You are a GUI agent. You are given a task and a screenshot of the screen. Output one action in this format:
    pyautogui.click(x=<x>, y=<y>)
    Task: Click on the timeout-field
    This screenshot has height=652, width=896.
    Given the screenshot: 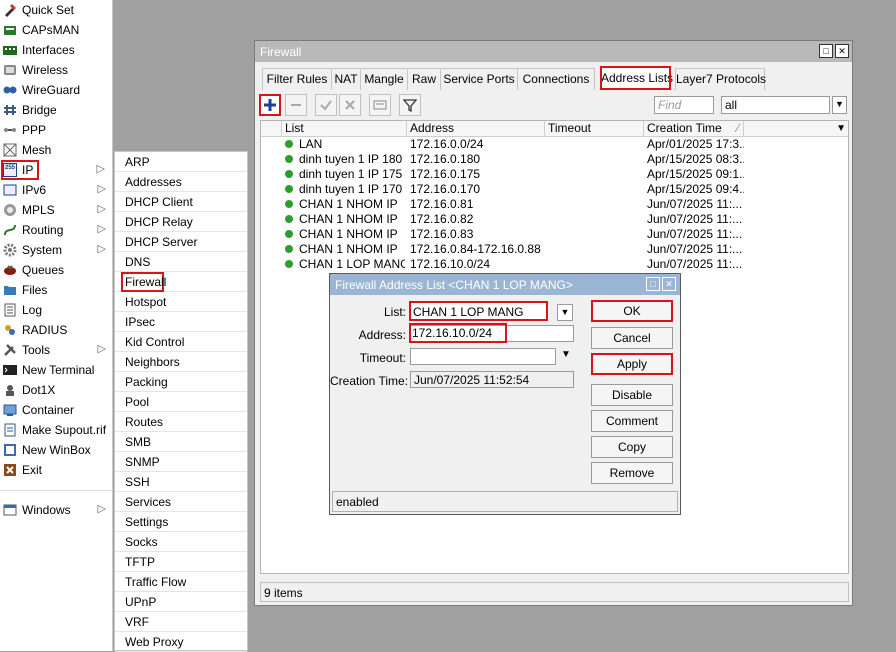 What is the action you would take?
    pyautogui.click(x=483, y=356)
    